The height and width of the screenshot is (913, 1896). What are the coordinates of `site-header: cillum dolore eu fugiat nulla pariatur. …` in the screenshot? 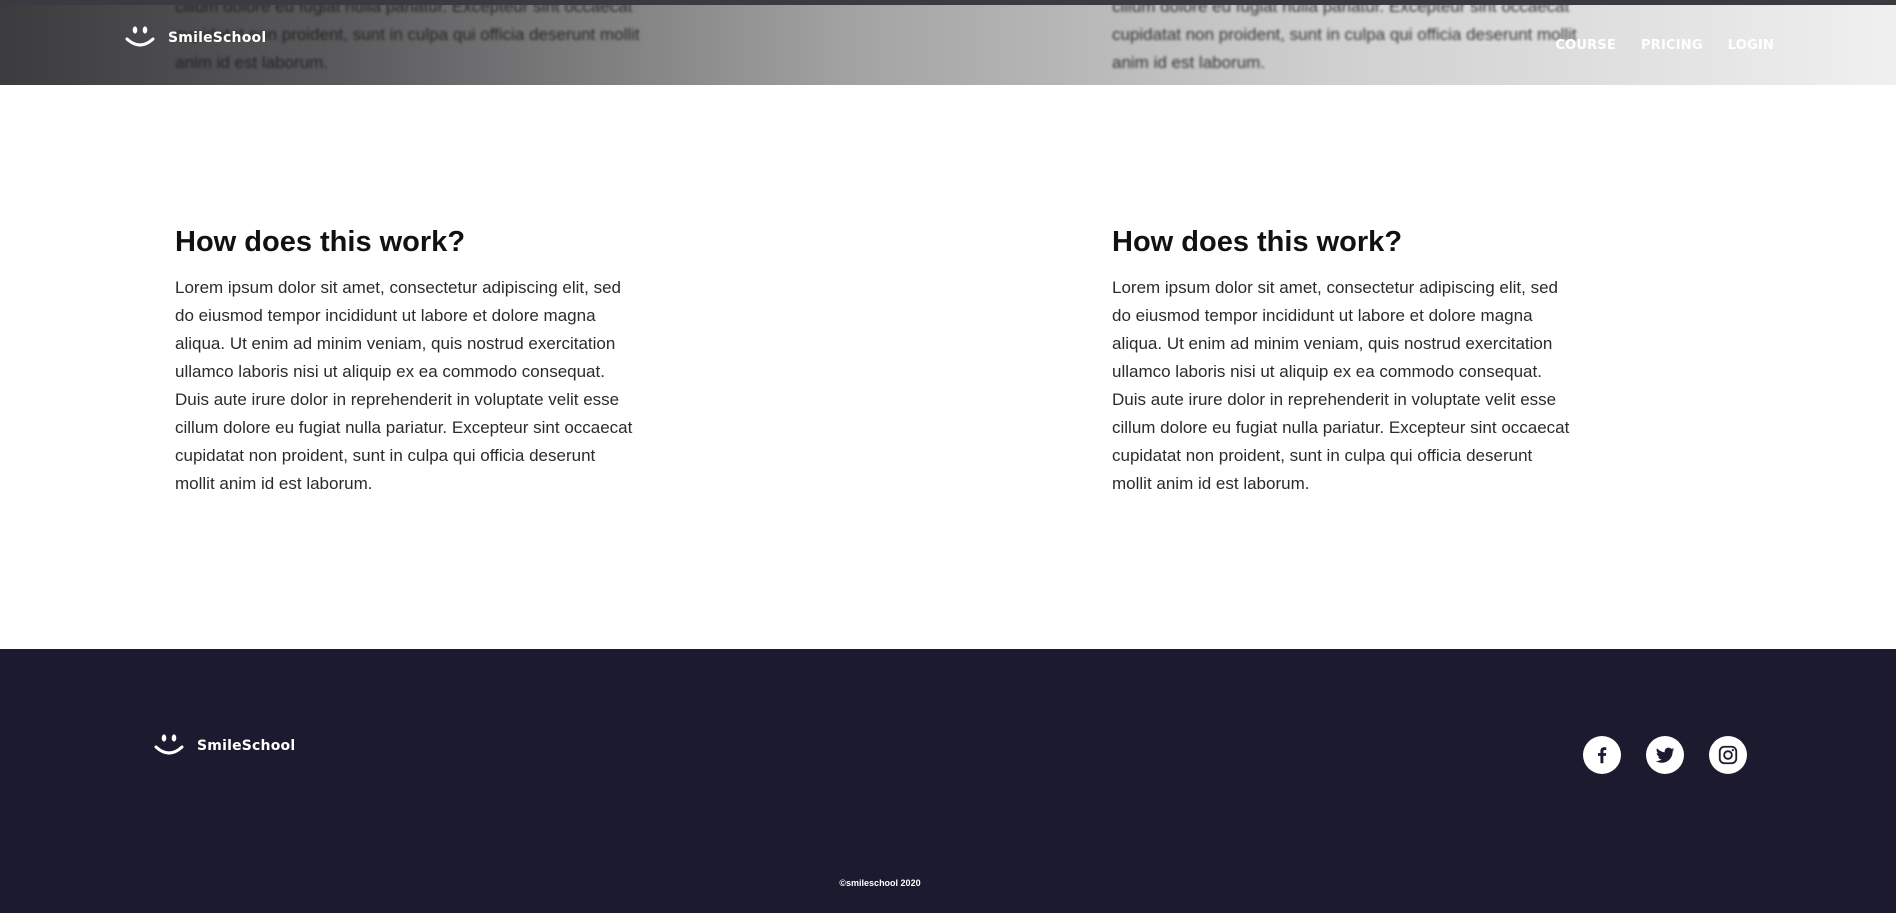 It's located at (948, 42).